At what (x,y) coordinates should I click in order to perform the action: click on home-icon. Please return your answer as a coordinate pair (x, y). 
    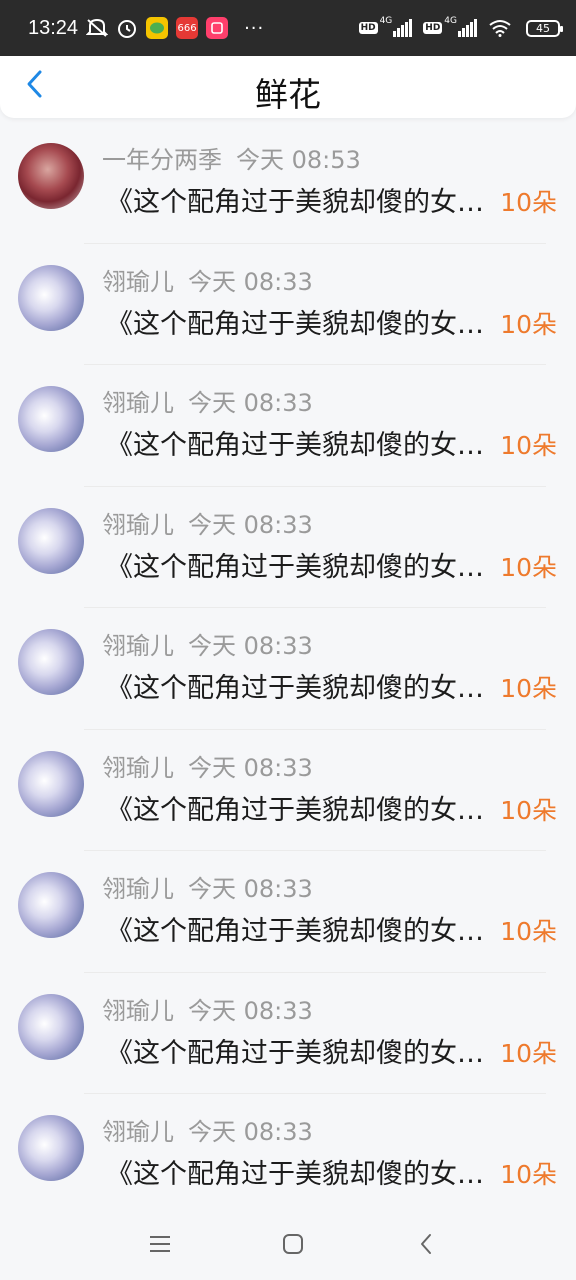
    Looking at the image, I should click on (293, 1246).